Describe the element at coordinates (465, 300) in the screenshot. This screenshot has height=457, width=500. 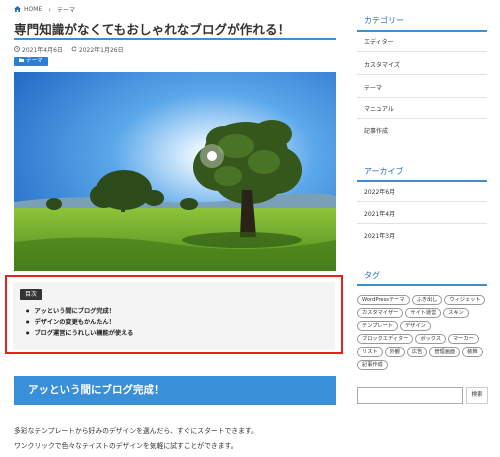
I see `tag-link: ウィジェット` at that location.